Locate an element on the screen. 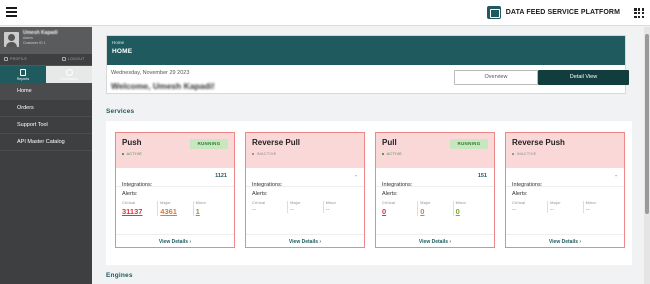 The image size is (650, 284). report-icon is located at coordinates (23, 72).